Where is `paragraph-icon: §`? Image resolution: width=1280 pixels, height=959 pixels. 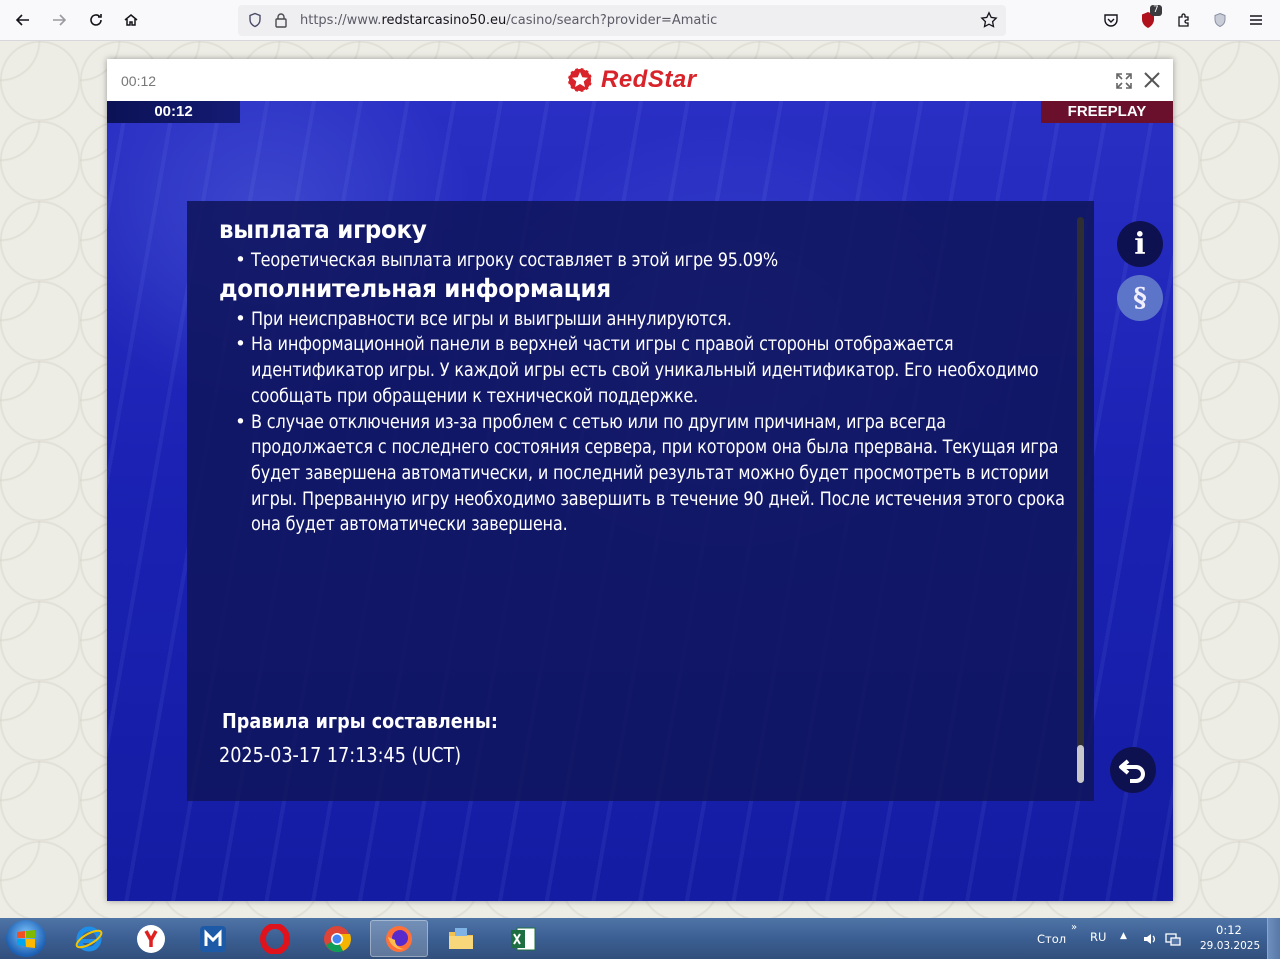 paragraph-icon: § is located at coordinates (1140, 298).